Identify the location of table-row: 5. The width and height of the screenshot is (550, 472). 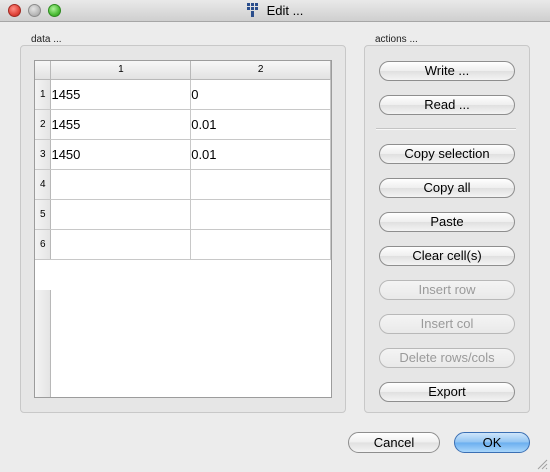
(183, 214).